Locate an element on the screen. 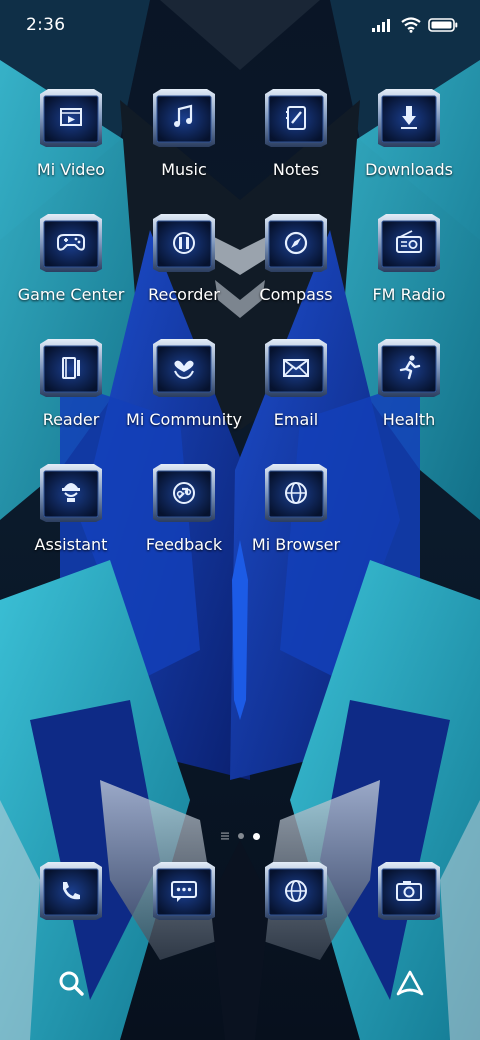 The width and height of the screenshot is (480, 1040). community-heart-icon is located at coordinates (184, 368).